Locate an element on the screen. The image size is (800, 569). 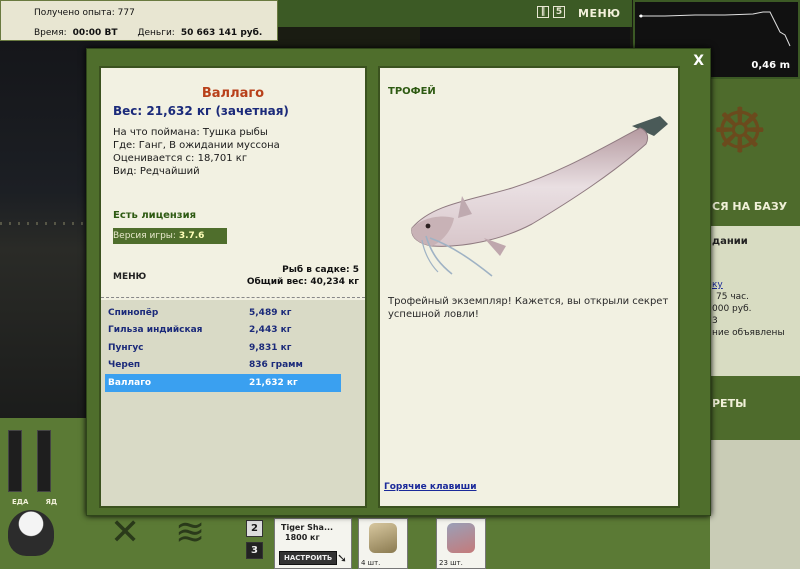
keep-count: Рыб в садке: 5 is located at coordinates (320, 270).